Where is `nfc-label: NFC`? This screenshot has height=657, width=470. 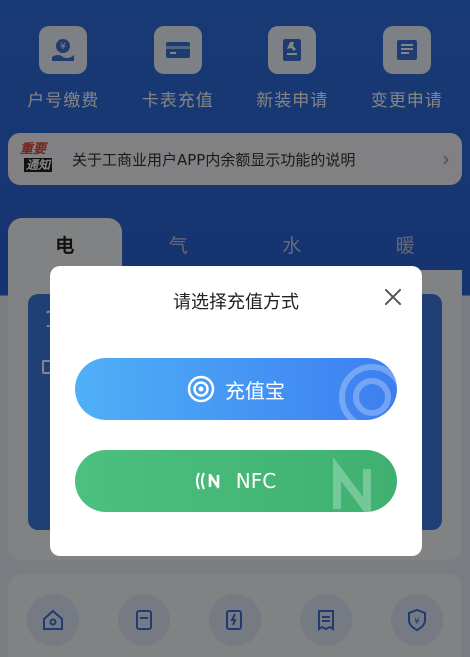 nfc-label: NFC is located at coordinates (256, 481).